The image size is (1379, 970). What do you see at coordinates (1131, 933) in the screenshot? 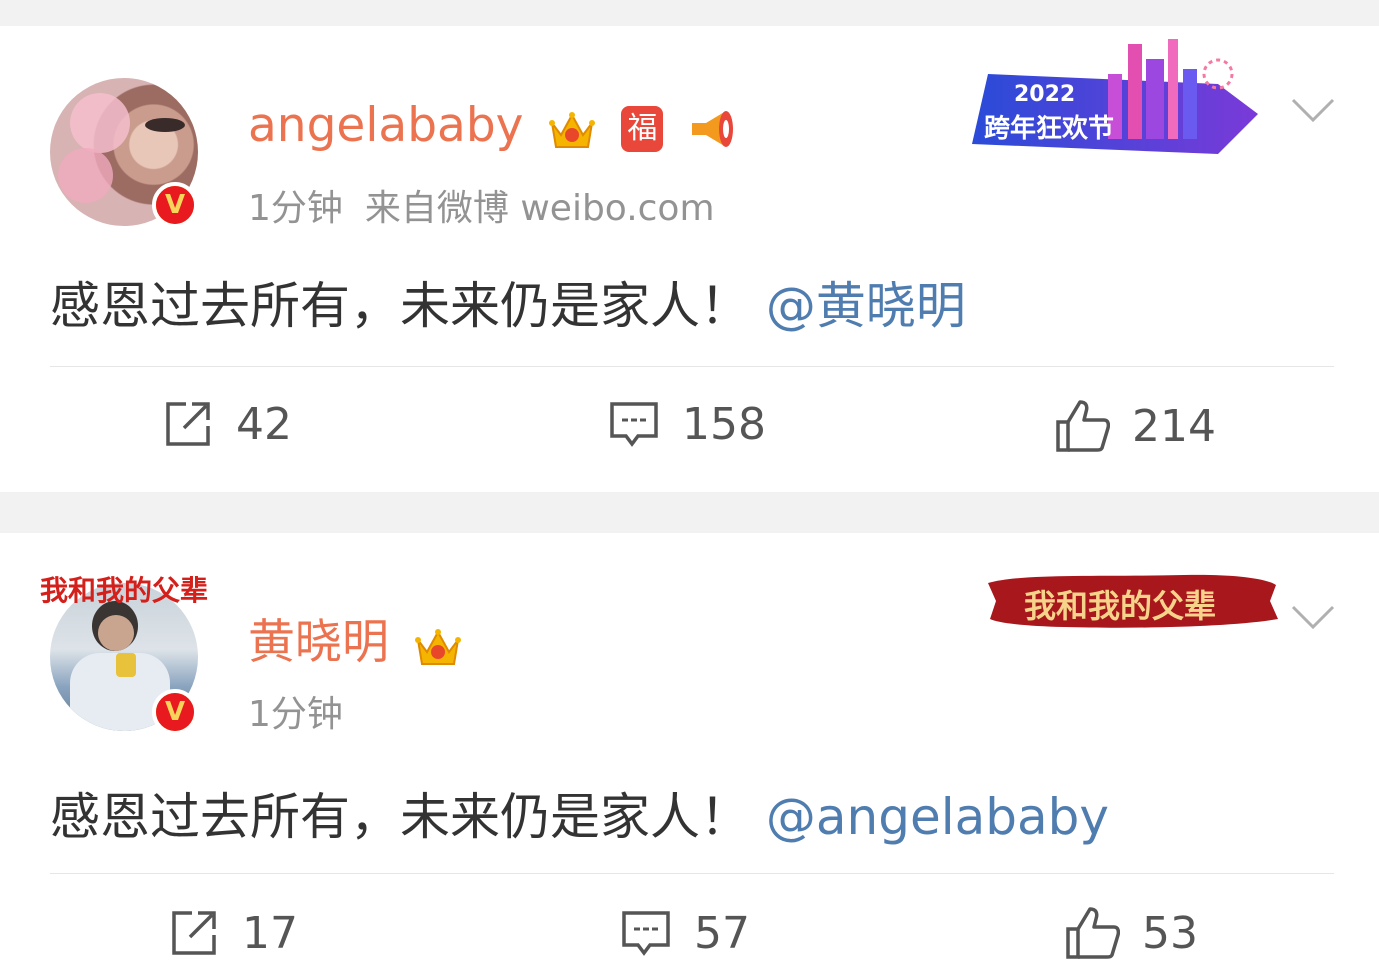
I see `like-button: 53` at bounding box center [1131, 933].